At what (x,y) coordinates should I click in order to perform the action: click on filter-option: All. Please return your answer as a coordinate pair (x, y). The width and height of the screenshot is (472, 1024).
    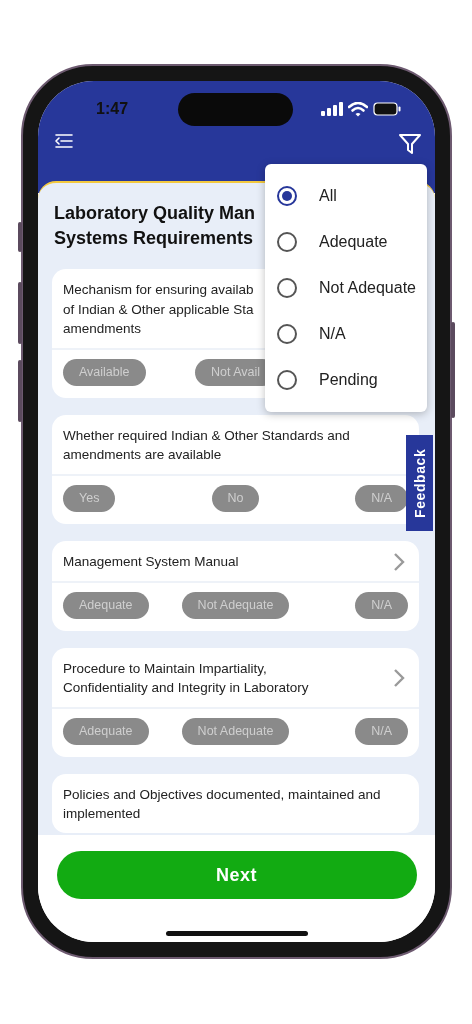
    Looking at the image, I should click on (346, 196).